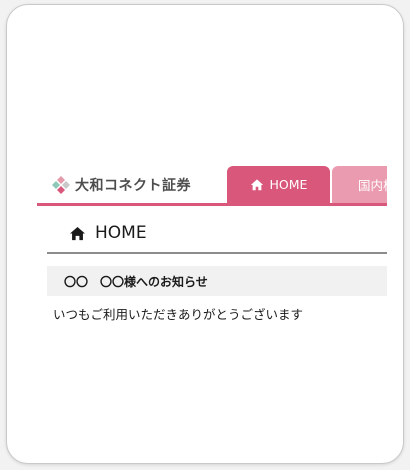 This screenshot has width=410, height=470. I want to click on header-divider, so click(212, 204).